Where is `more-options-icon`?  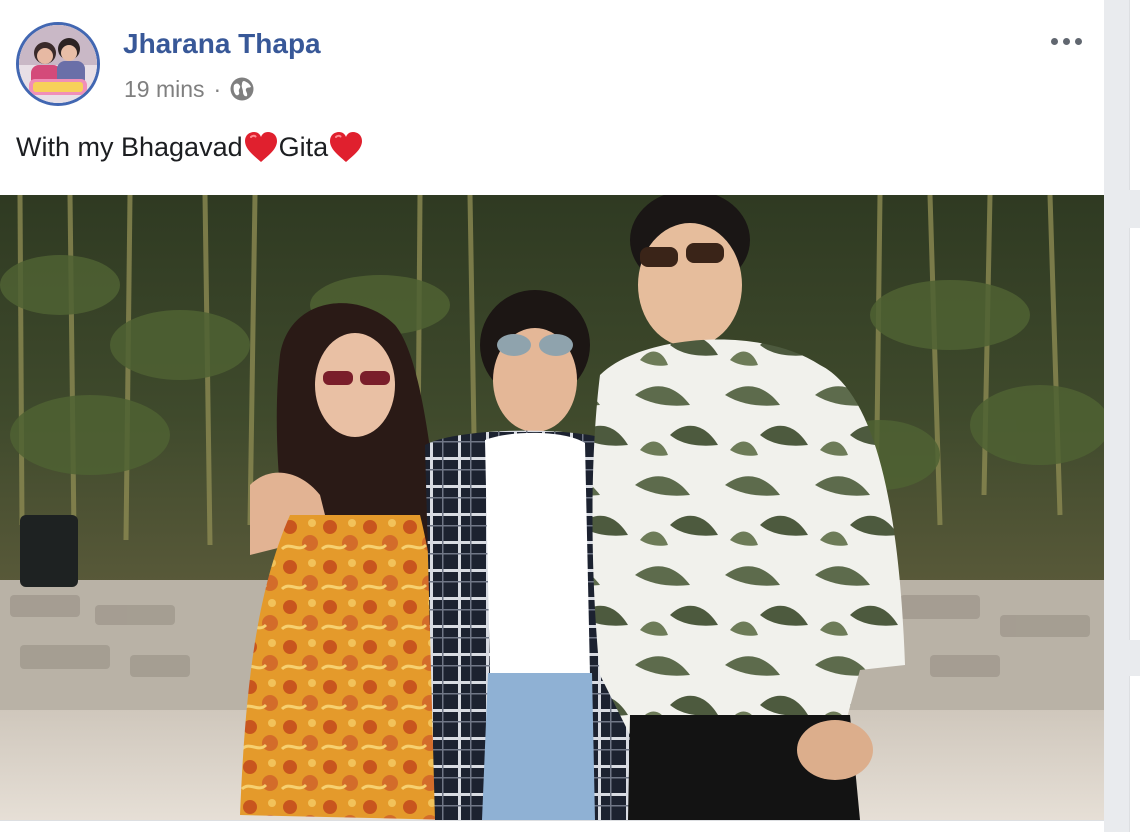 more-options-icon is located at coordinates (1066, 41).